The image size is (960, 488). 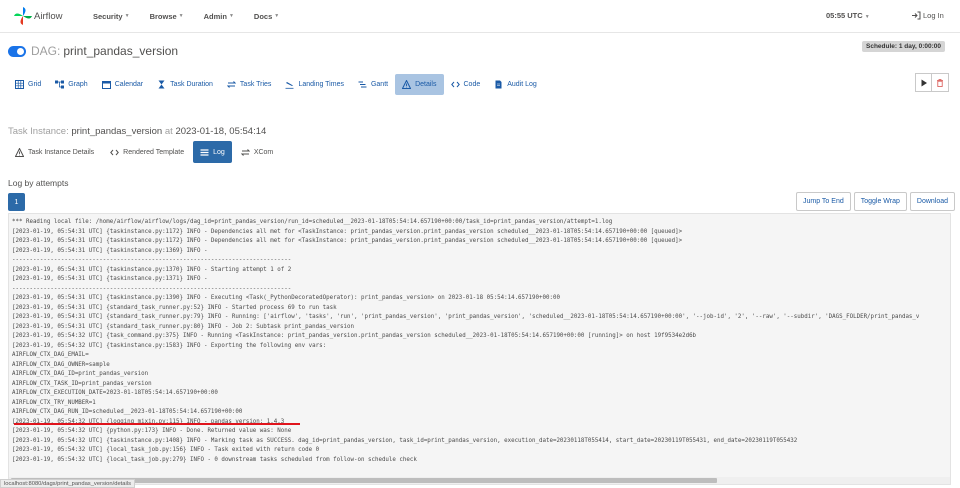 What do you see at coordinates (44, 16) in the screenshot?
I see `brand-logo: Airflow` at bounding box center [44, 16].